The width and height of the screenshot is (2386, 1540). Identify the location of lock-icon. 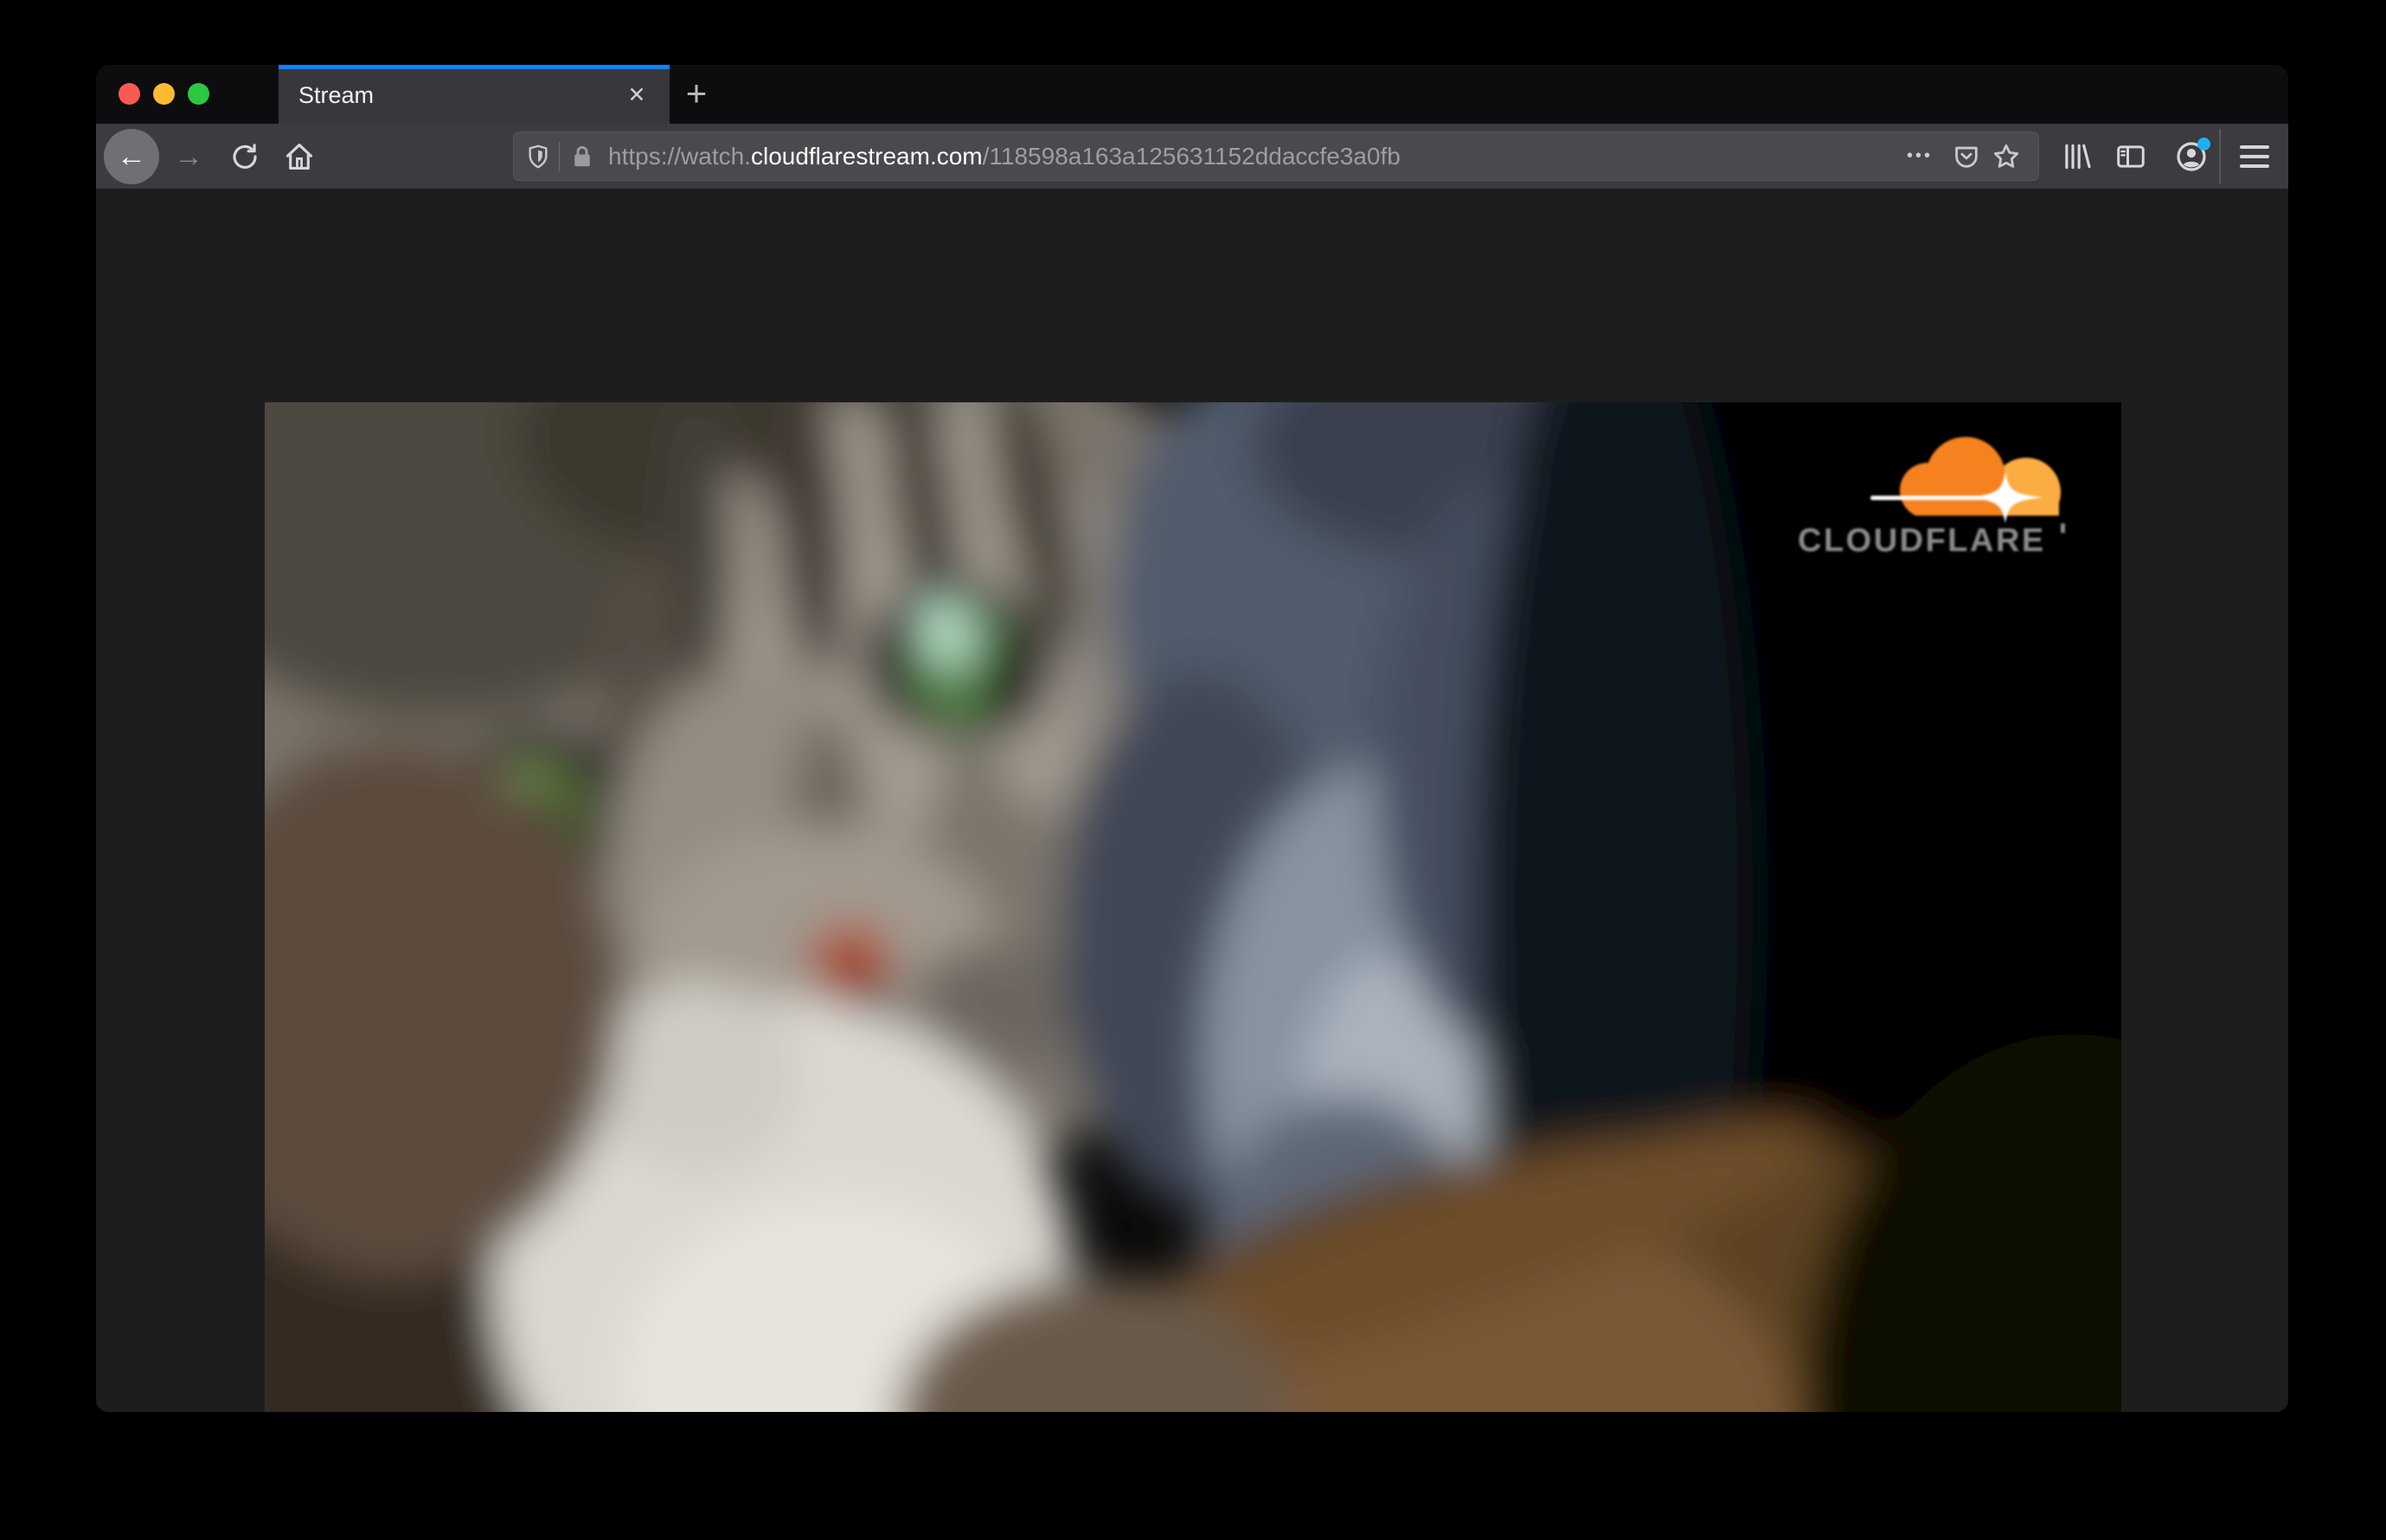
(582, 156).